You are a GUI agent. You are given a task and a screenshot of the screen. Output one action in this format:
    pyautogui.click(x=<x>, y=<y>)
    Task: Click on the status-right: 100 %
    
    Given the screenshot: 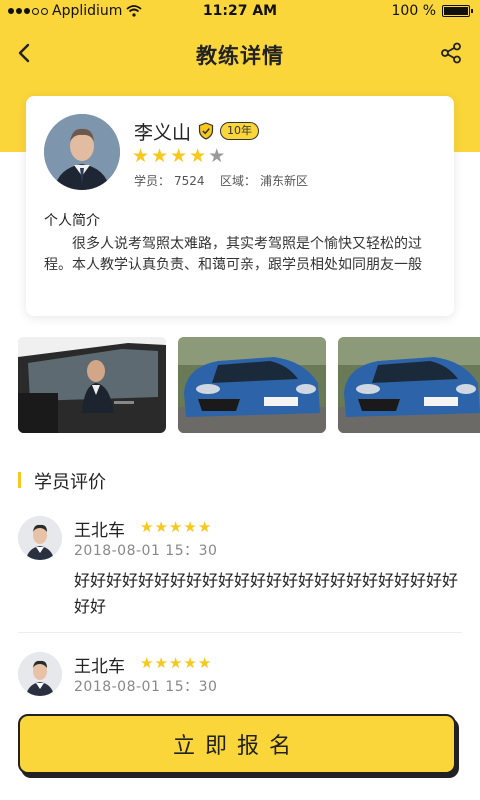 What is the action you would take?
    pyautogui.click(x=432, y=11)
    